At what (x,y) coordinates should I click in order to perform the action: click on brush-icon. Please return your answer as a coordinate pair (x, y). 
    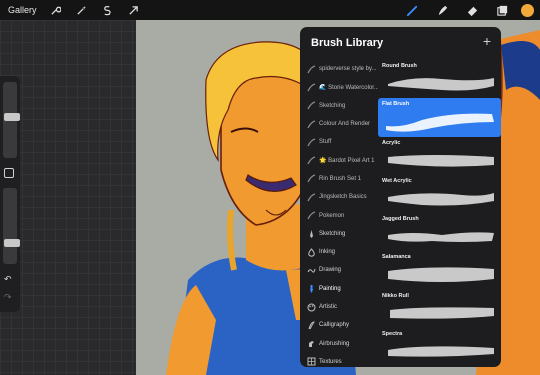
    Looking at the image, I should click on (411, 10).